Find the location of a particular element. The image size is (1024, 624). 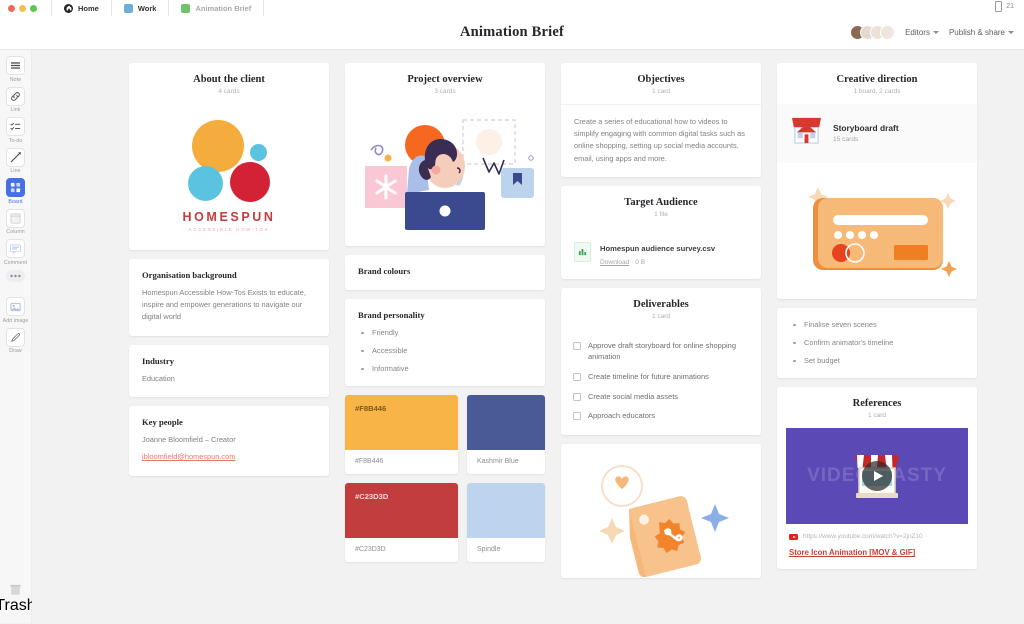

avatar is located at coordinates (888, 32).